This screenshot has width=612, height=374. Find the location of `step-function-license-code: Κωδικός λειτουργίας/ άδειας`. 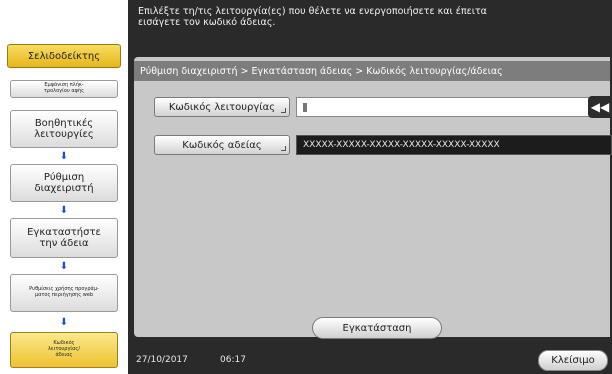

step-function-license-code: Κωδικός λειτουργίας/ άδειας is located at coordinates (64, 350).